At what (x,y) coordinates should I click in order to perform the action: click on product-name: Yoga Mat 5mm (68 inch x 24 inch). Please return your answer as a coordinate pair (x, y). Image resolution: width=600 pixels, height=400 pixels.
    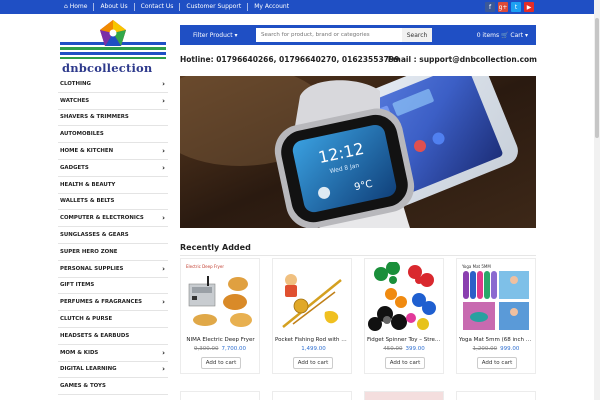
    Looking at the image, I should click on (496, 340).